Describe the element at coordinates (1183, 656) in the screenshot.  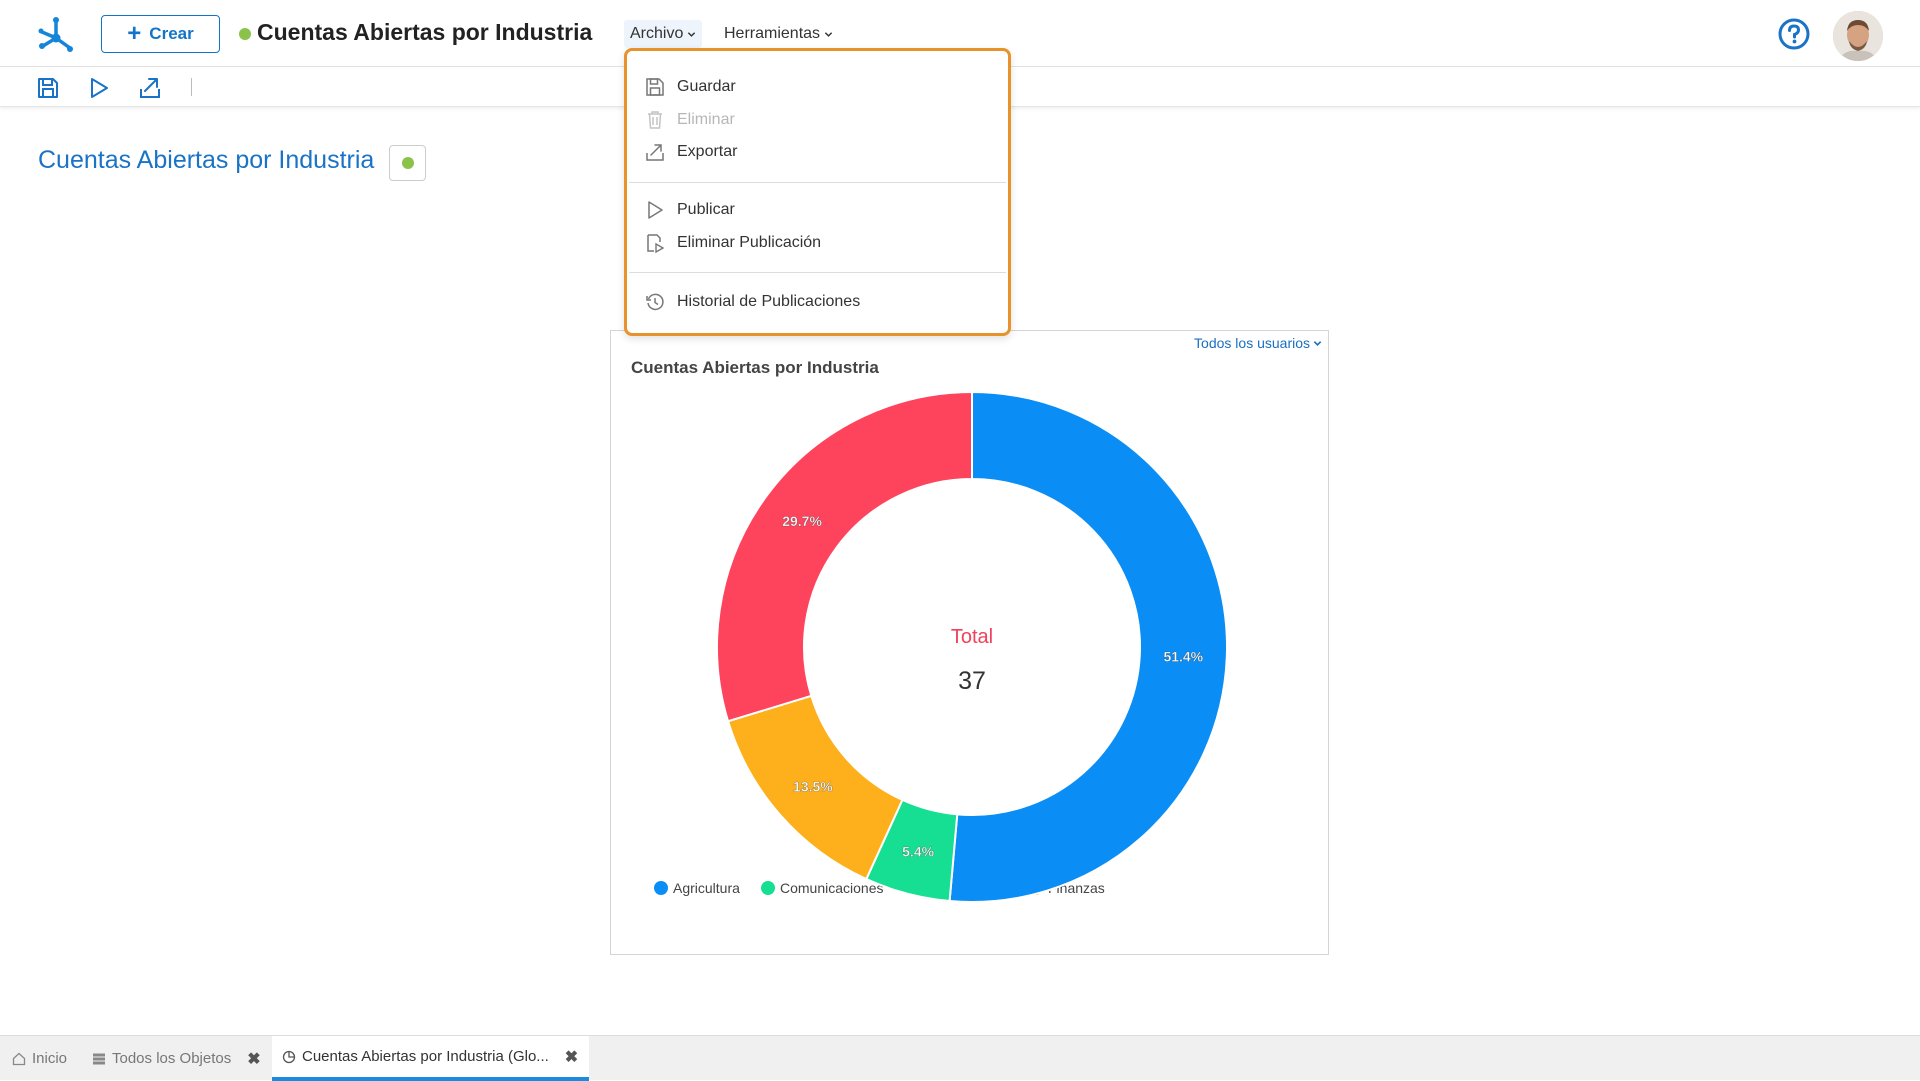
I see `slice-data-label: 51.4%` at that location.